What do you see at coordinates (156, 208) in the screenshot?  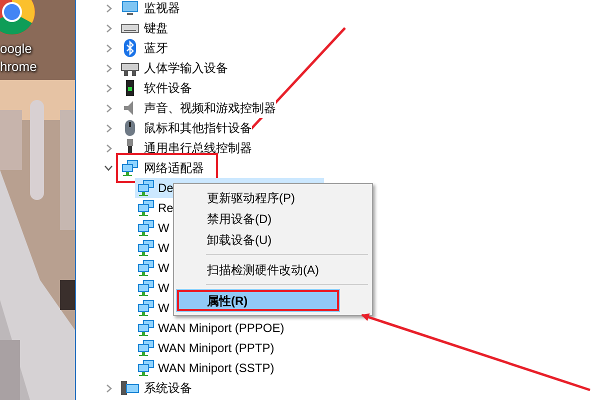 I see `tree-item: Re` at bounding box center [156, 208].